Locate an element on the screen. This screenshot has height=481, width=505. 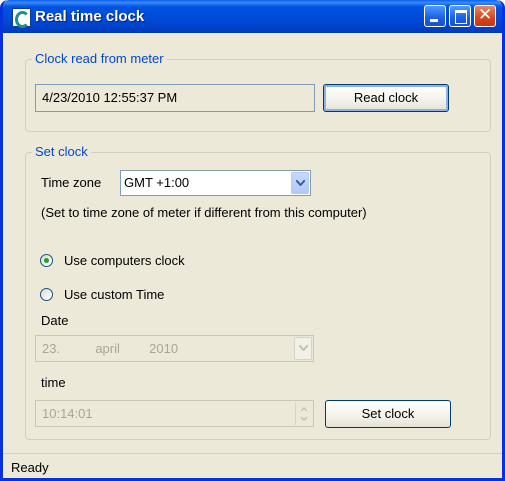
meter-clock-readout: 4/23/2010 12:55:37 PM is located at coordinates (175, 98).